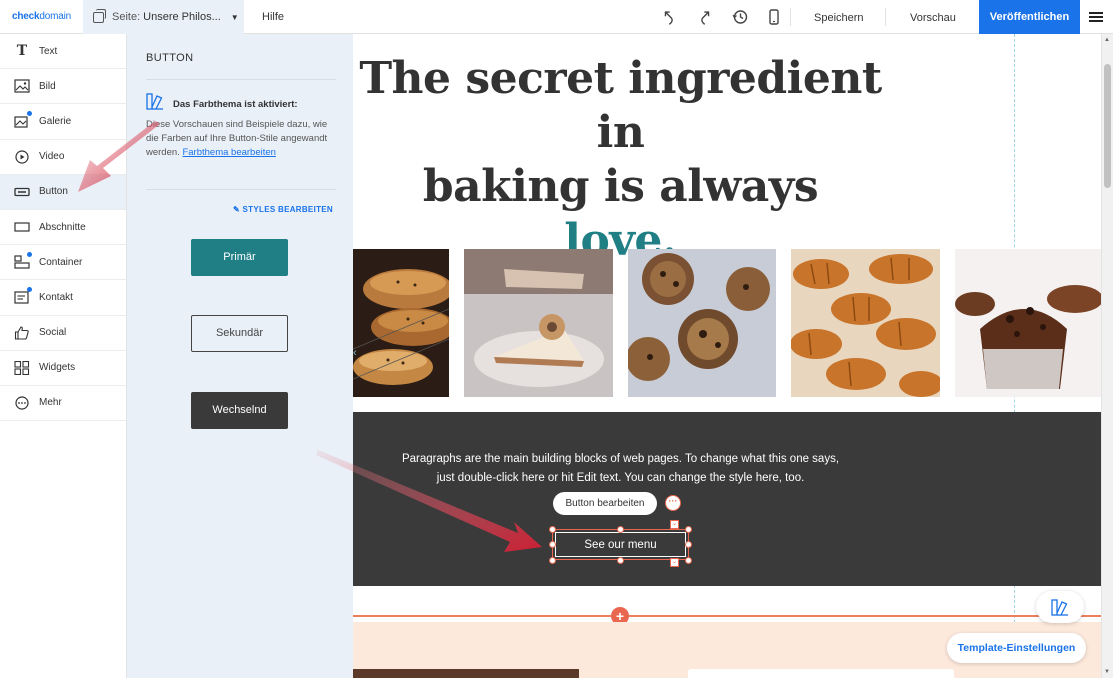  What do you see at coordinates (702, 323) in the screenshot?
I see `gallery-photo-cookies` at bounding box center [702, 323].